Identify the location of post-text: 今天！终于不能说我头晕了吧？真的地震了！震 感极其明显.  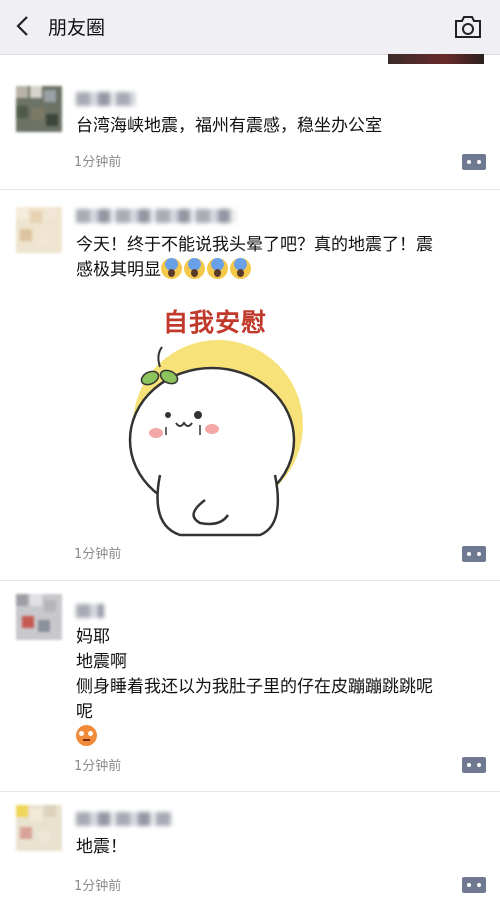
(278, 258).